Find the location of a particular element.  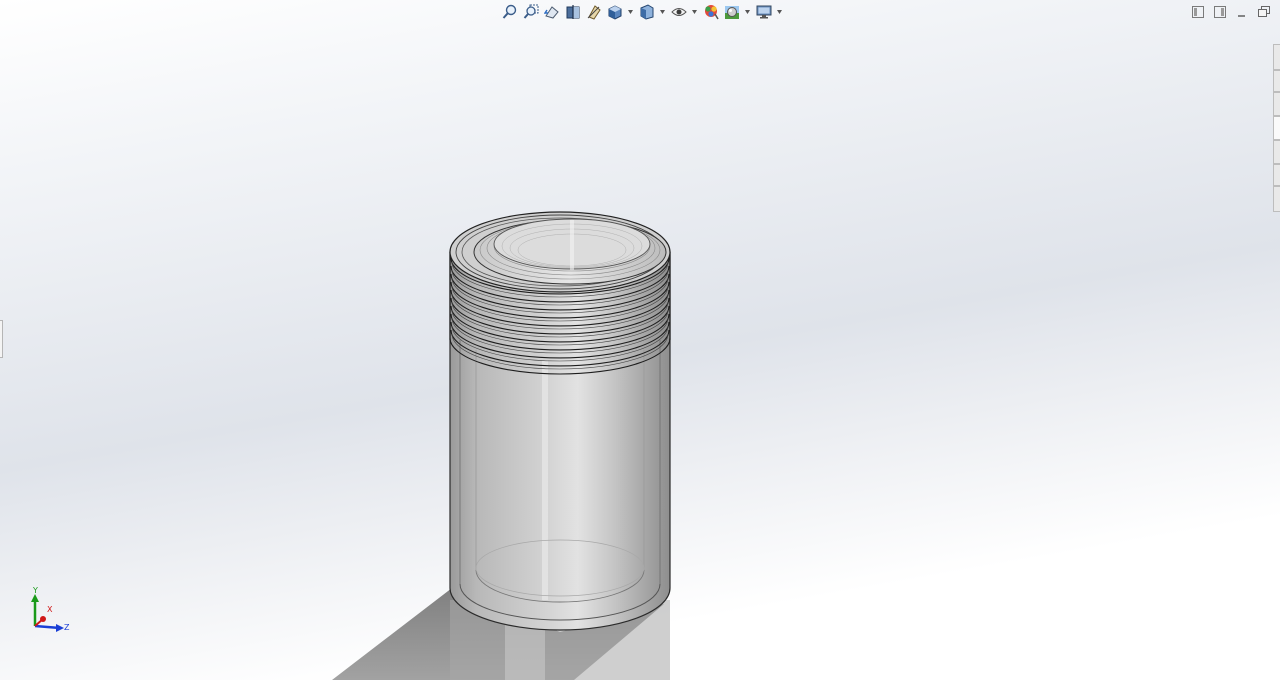

display-style-icon is located at coordinates (646, 12).